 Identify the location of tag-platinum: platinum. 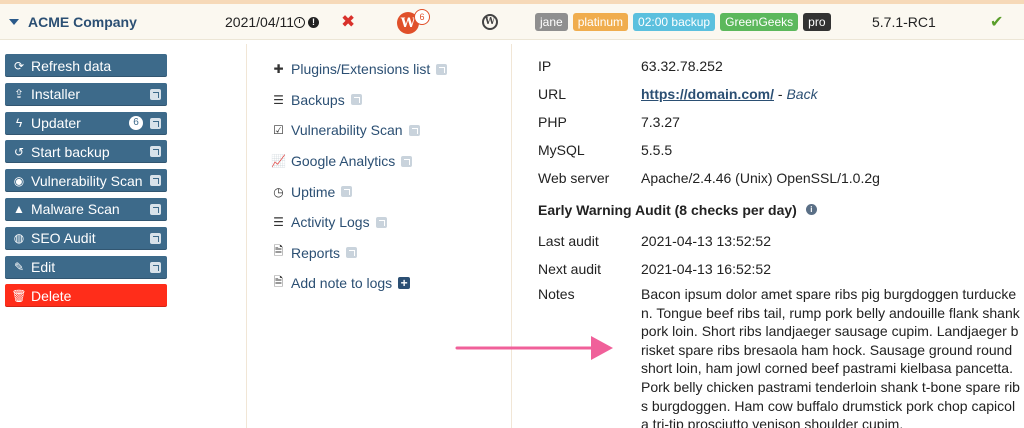
(600, 22).